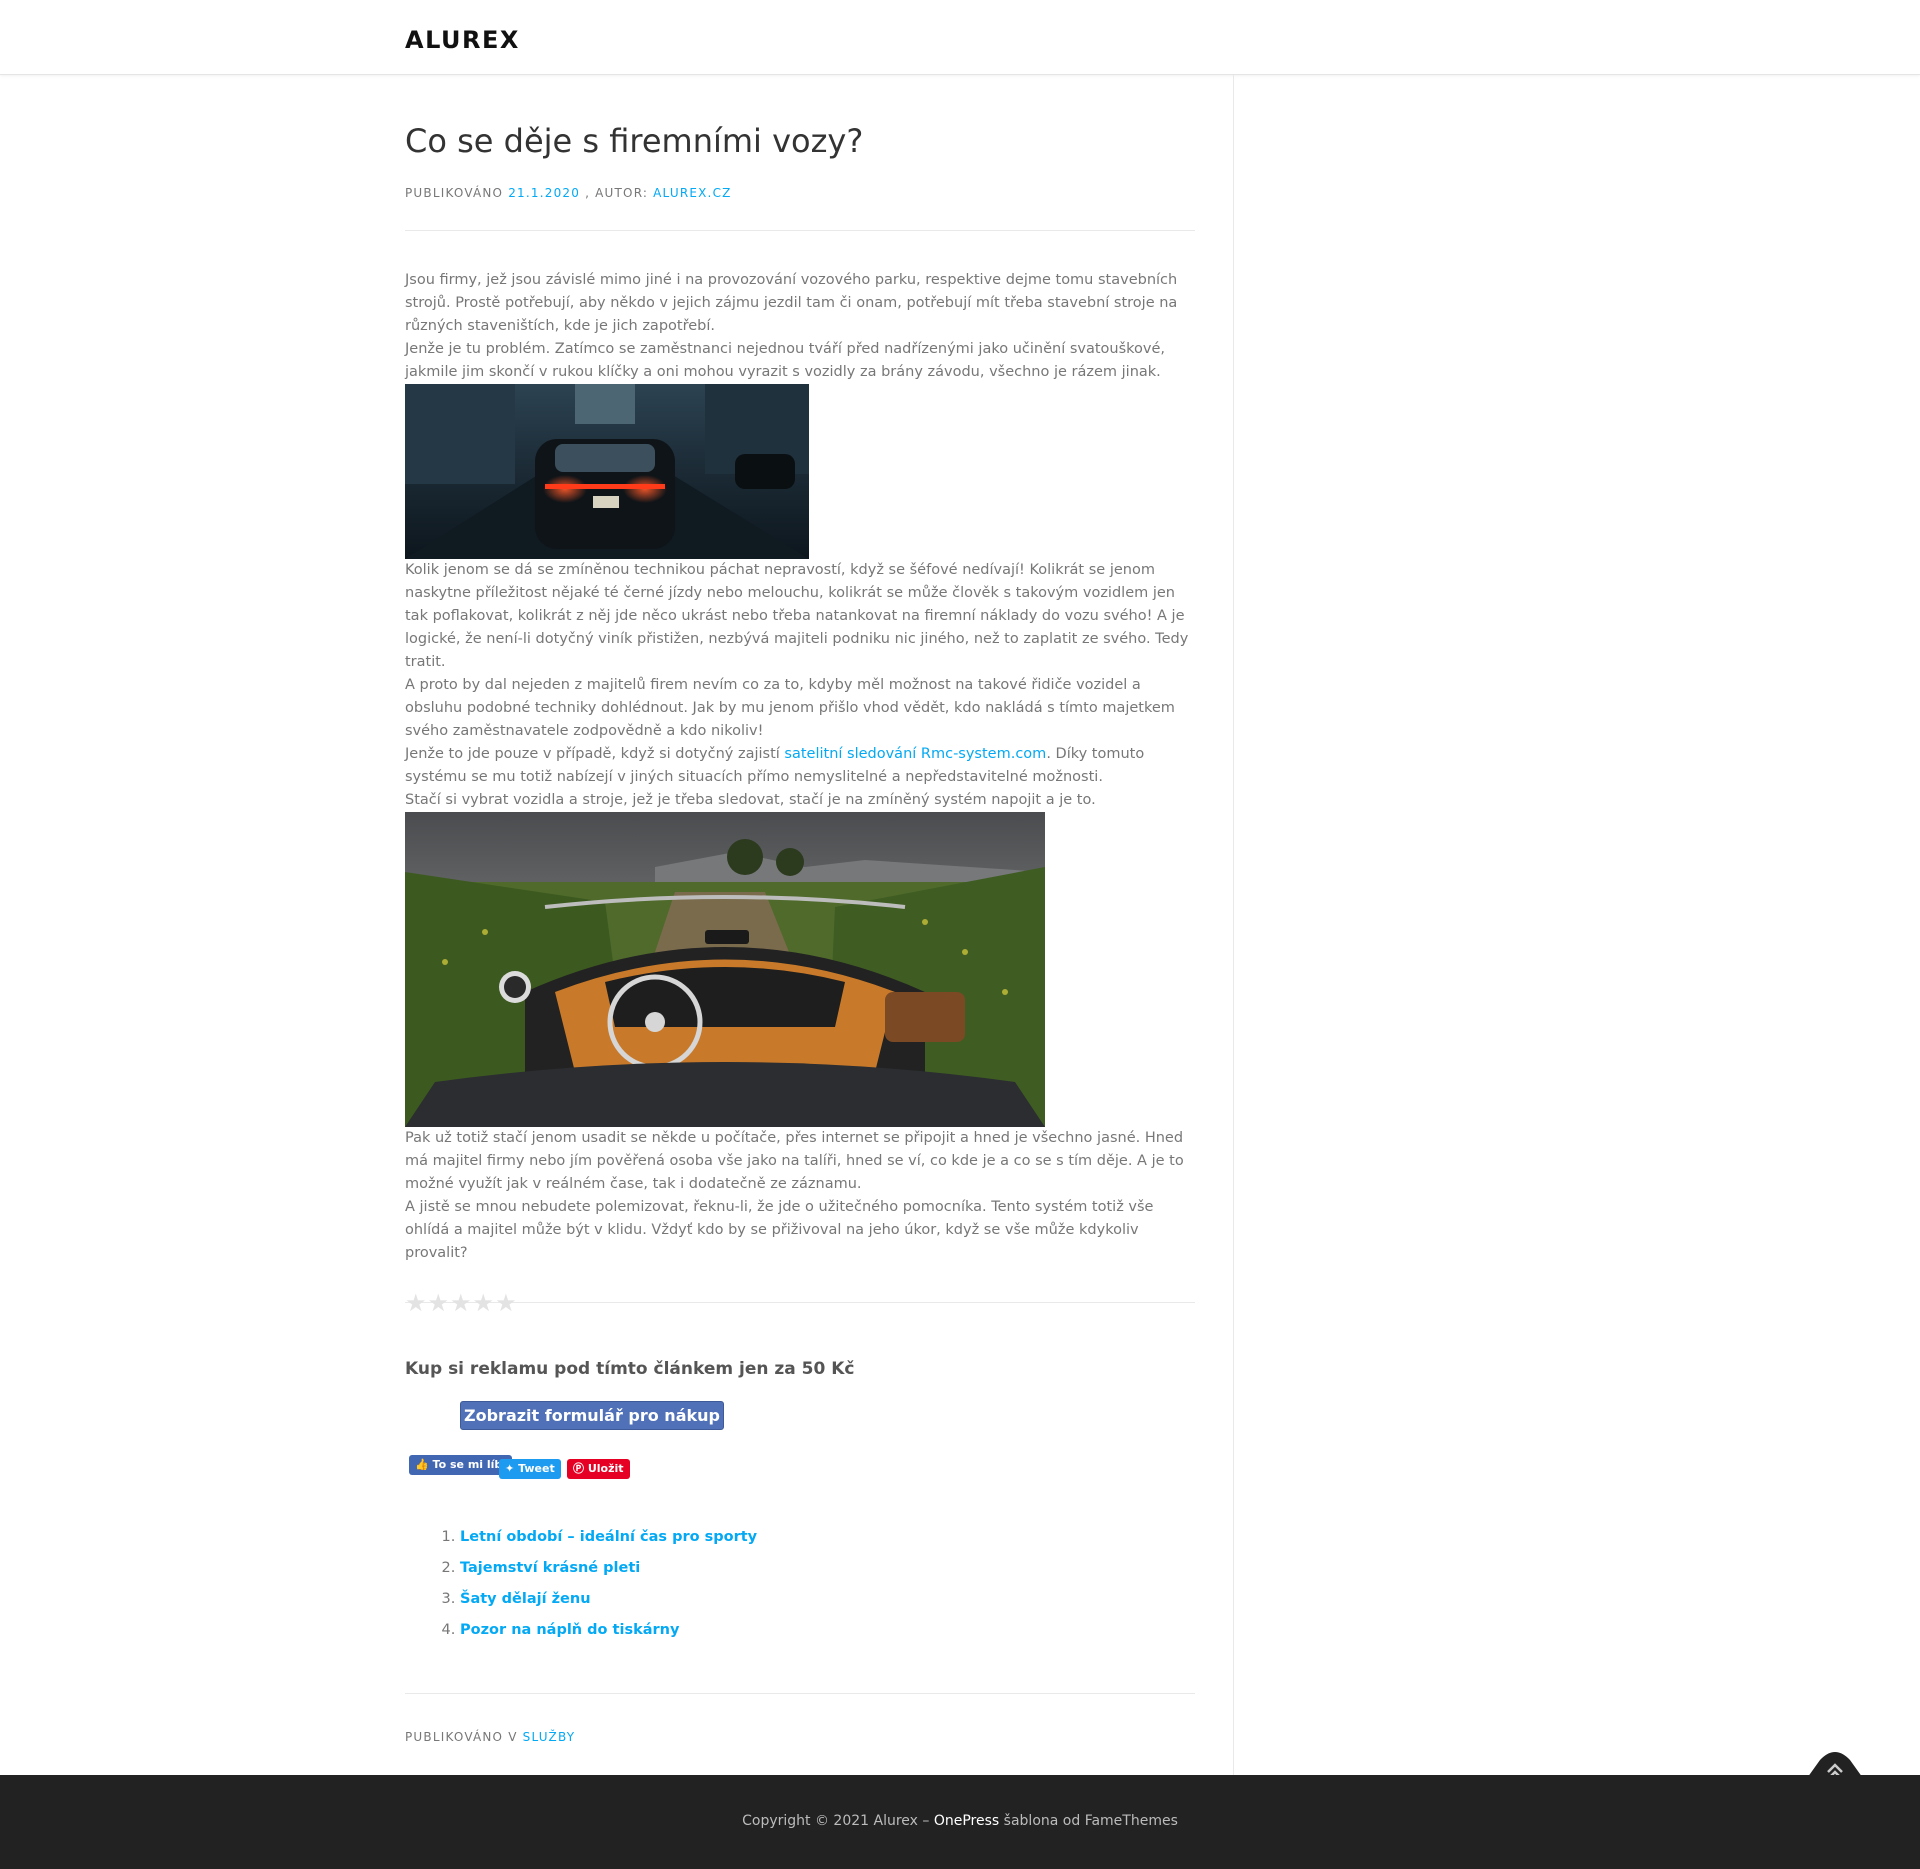 The height and width of the screenshot is (1869, 1920). I want to click on related-post-link: Tajemství krásné pleti, so click(550, 1568).